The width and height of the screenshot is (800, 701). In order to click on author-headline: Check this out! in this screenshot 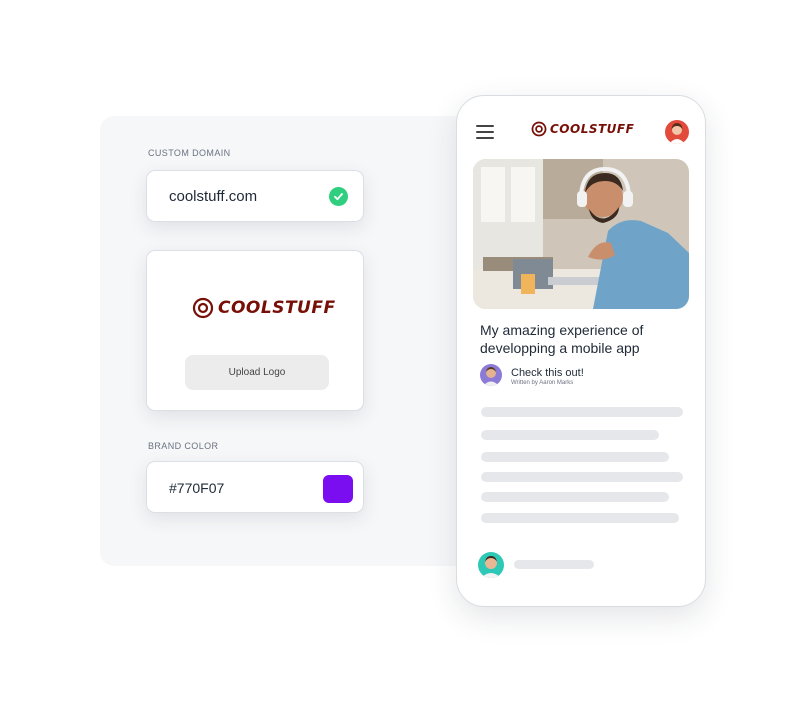, I will do `click(547, 373)`.